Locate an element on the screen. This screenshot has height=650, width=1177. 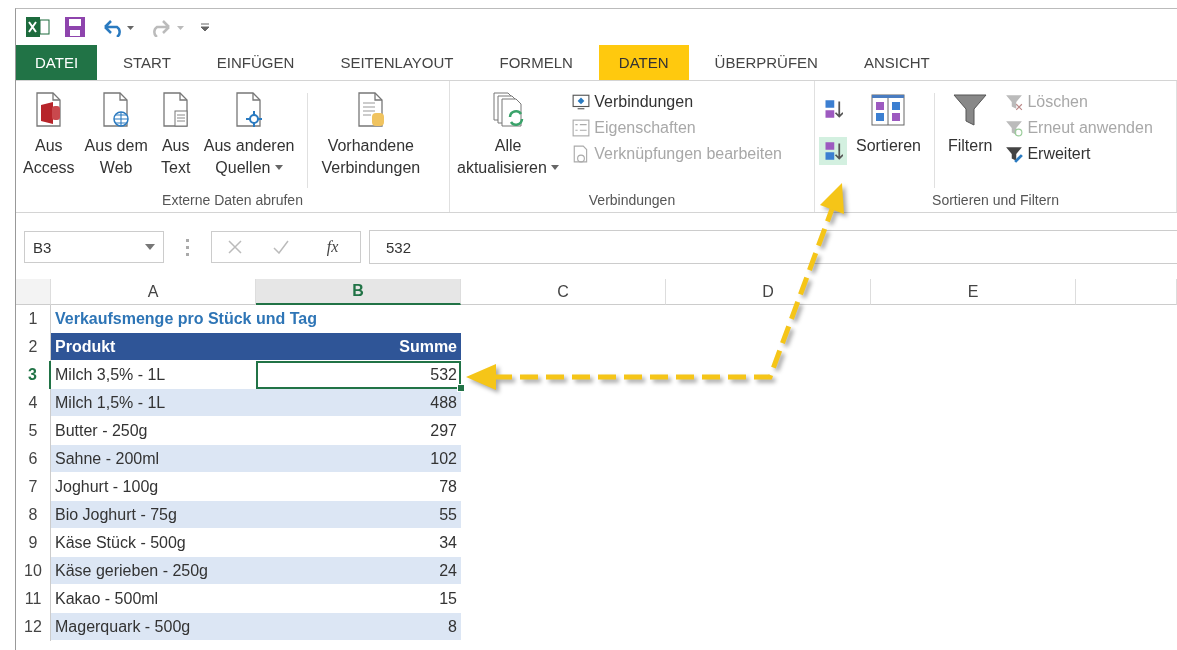
column-header: B is located at coordinates (358, 292).